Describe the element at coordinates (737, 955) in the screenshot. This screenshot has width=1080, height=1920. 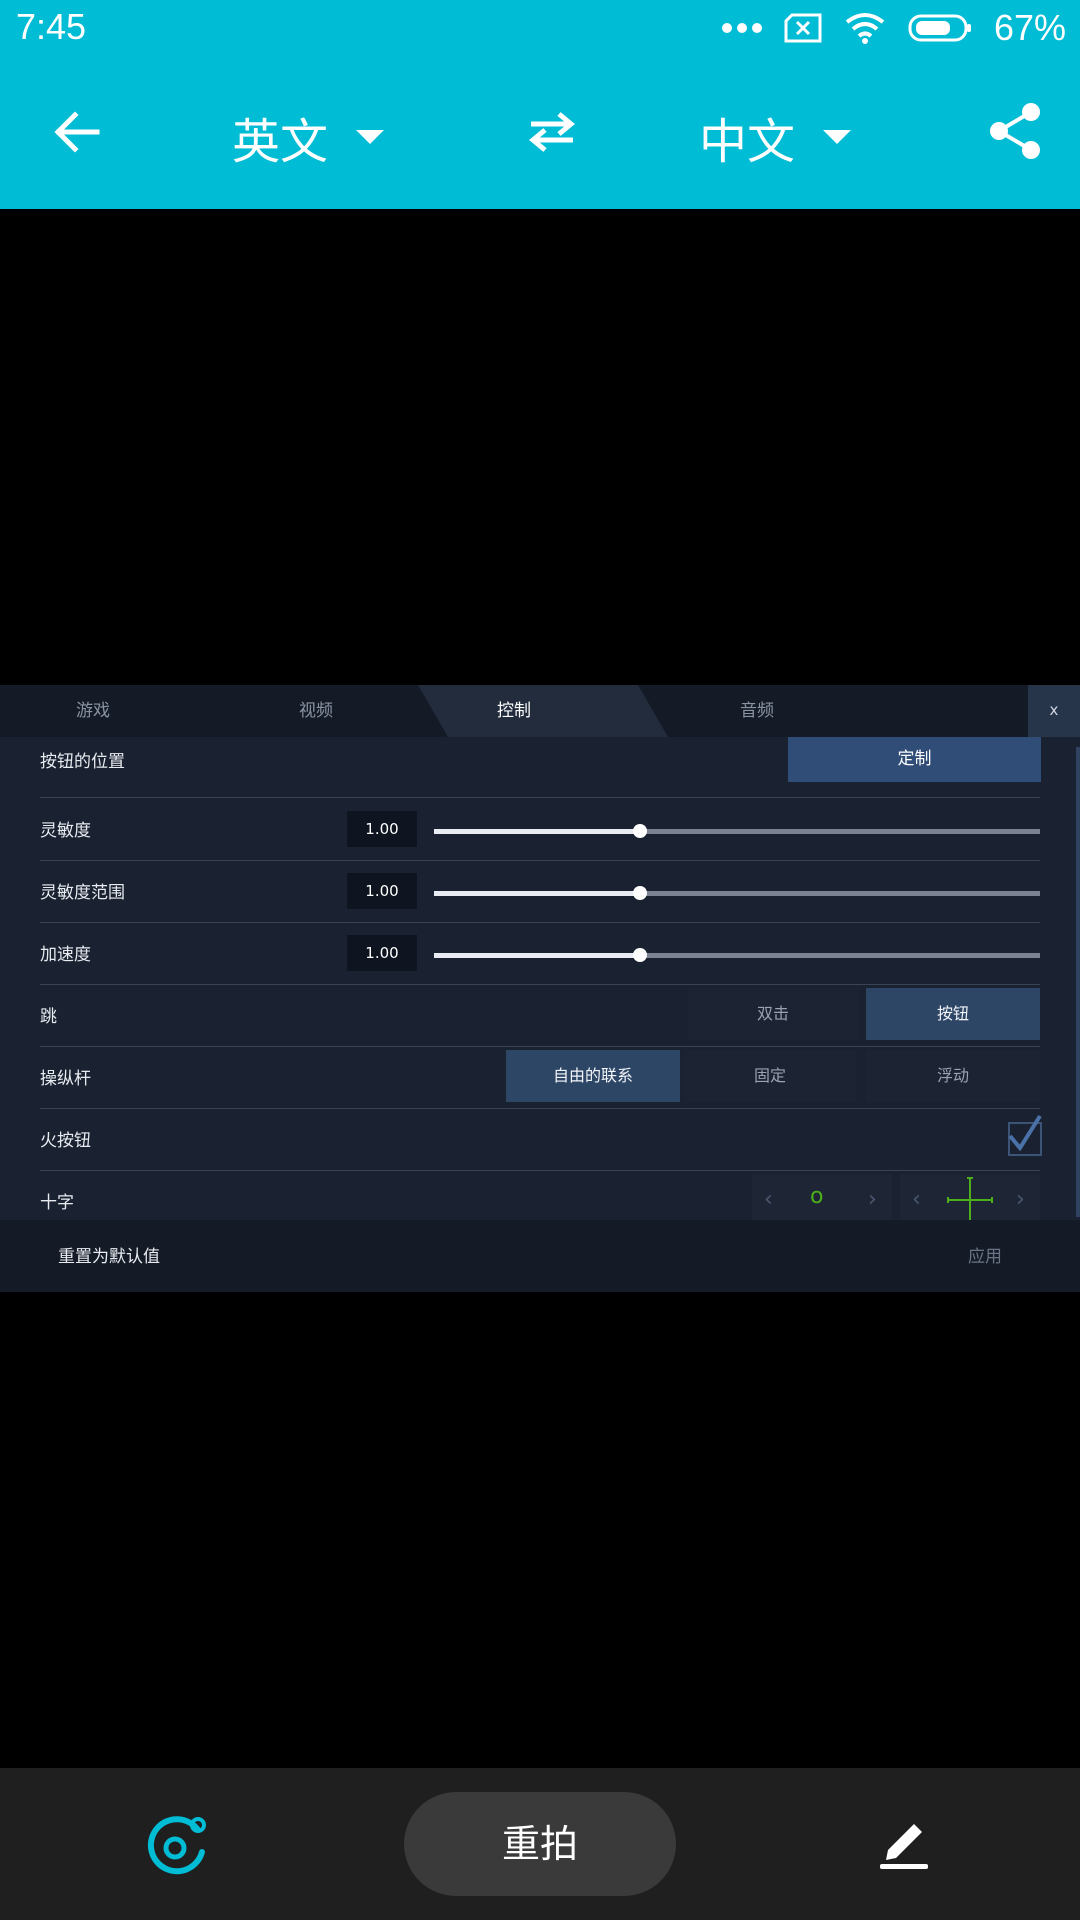
I see `acceleration-slider` at that location.